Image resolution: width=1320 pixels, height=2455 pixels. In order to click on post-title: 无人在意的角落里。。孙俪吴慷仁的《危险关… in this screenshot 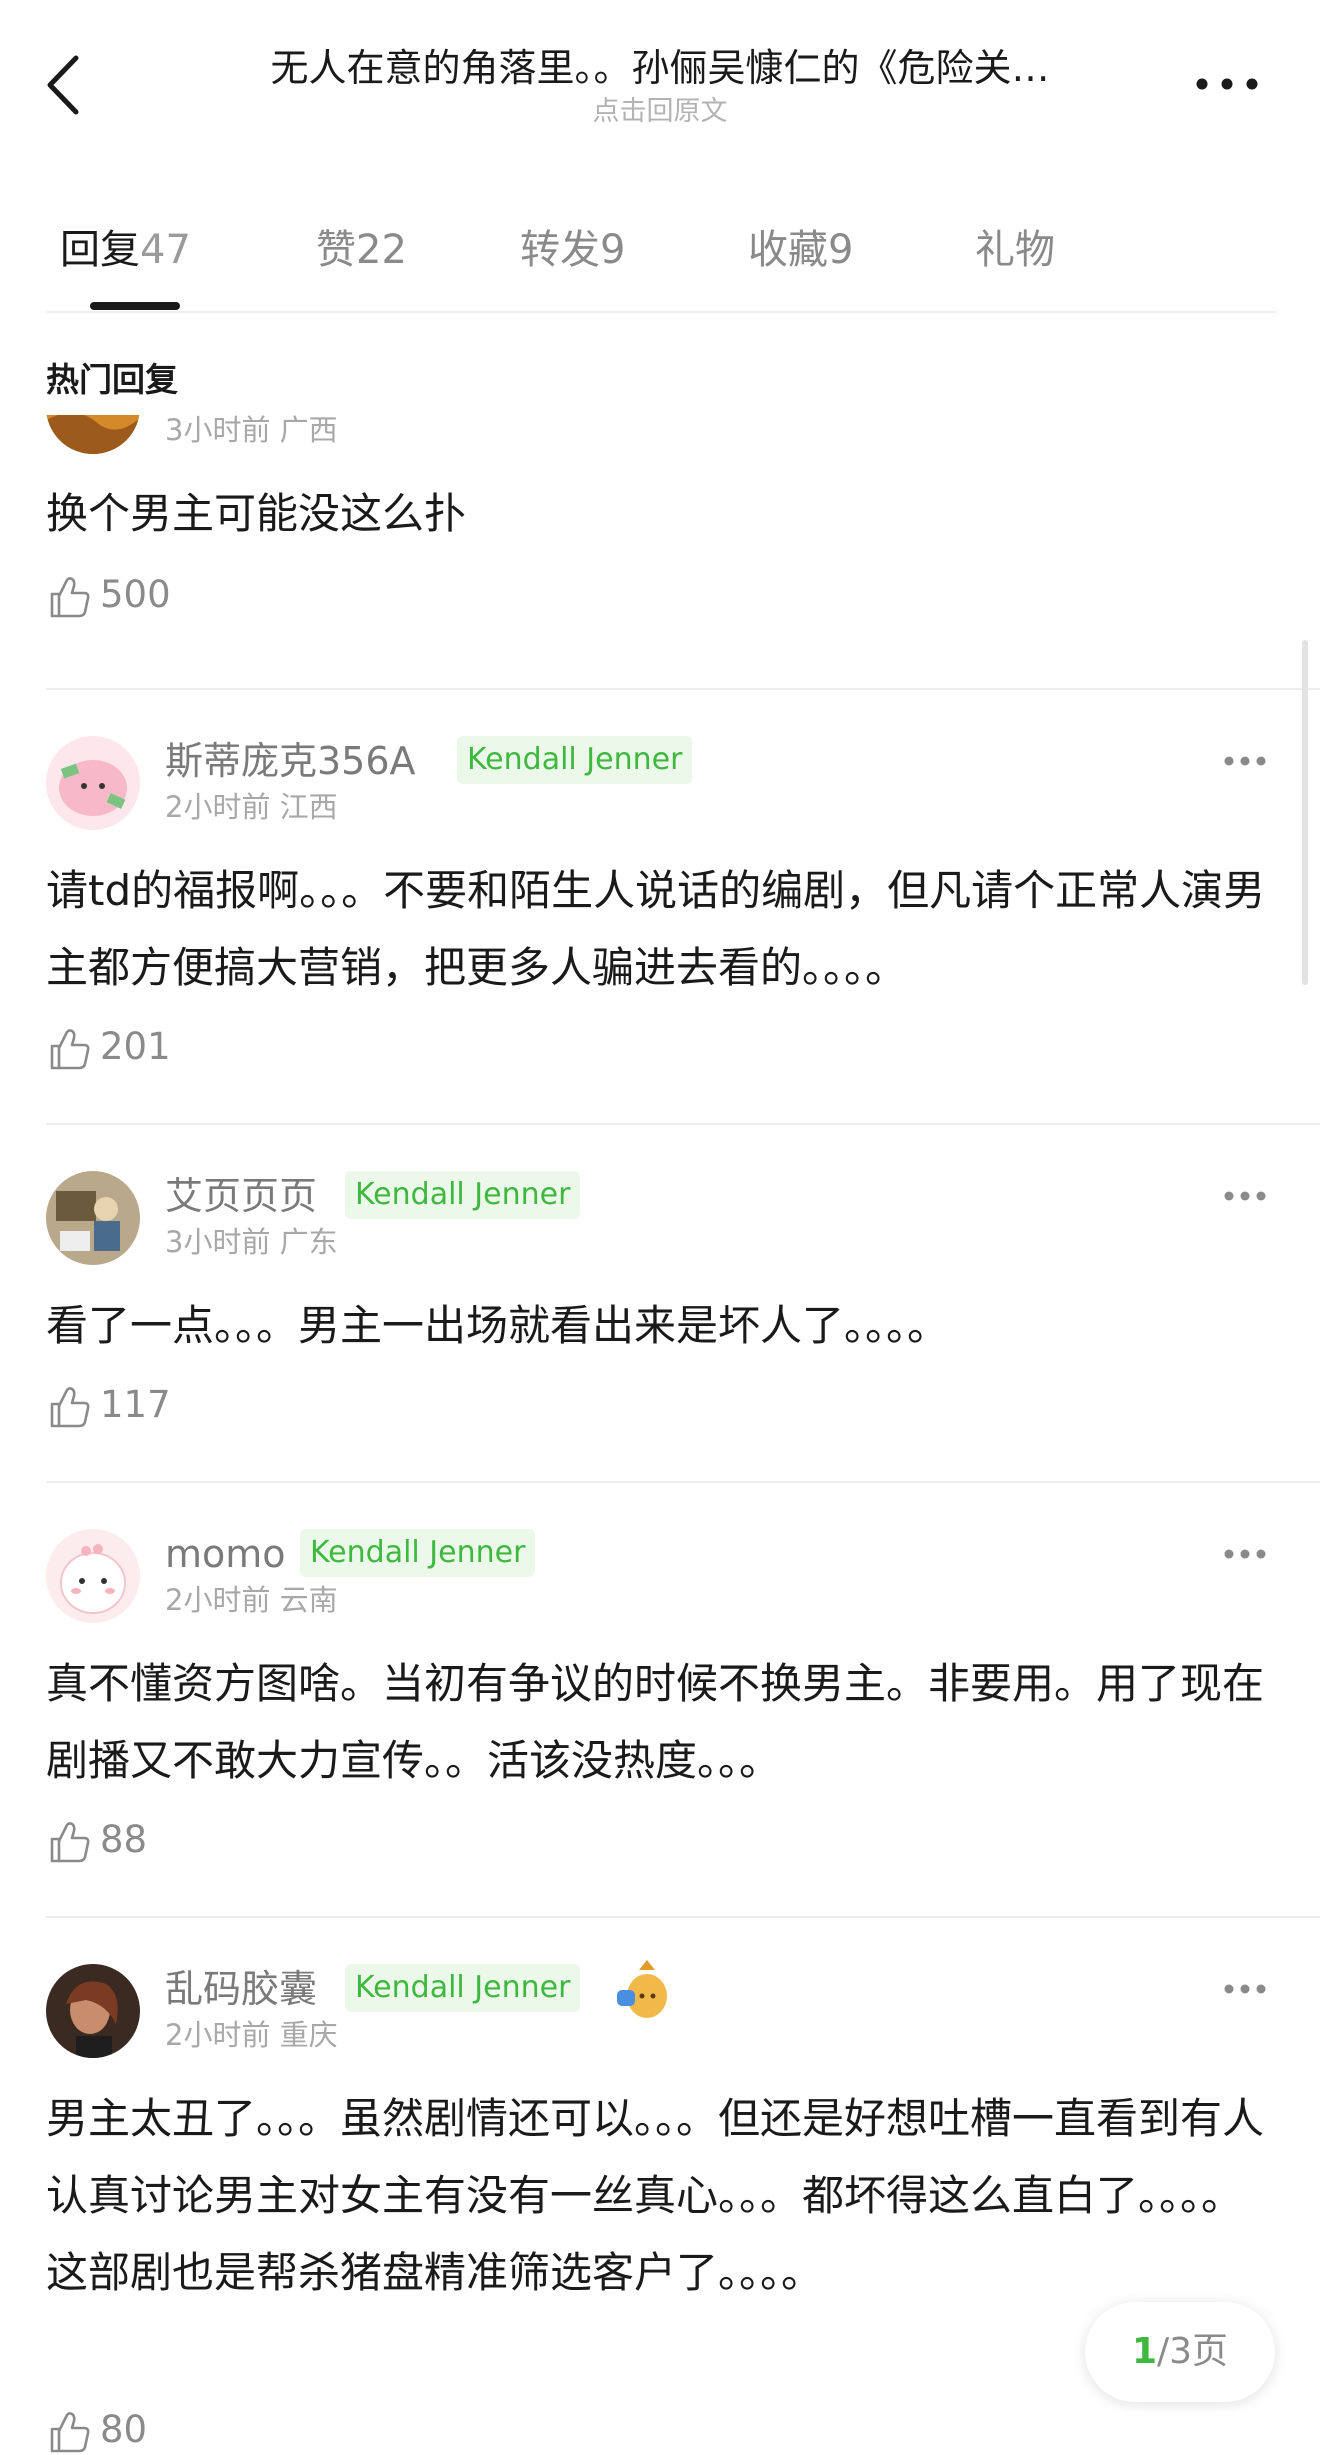, I will do `click(660, 68)`.